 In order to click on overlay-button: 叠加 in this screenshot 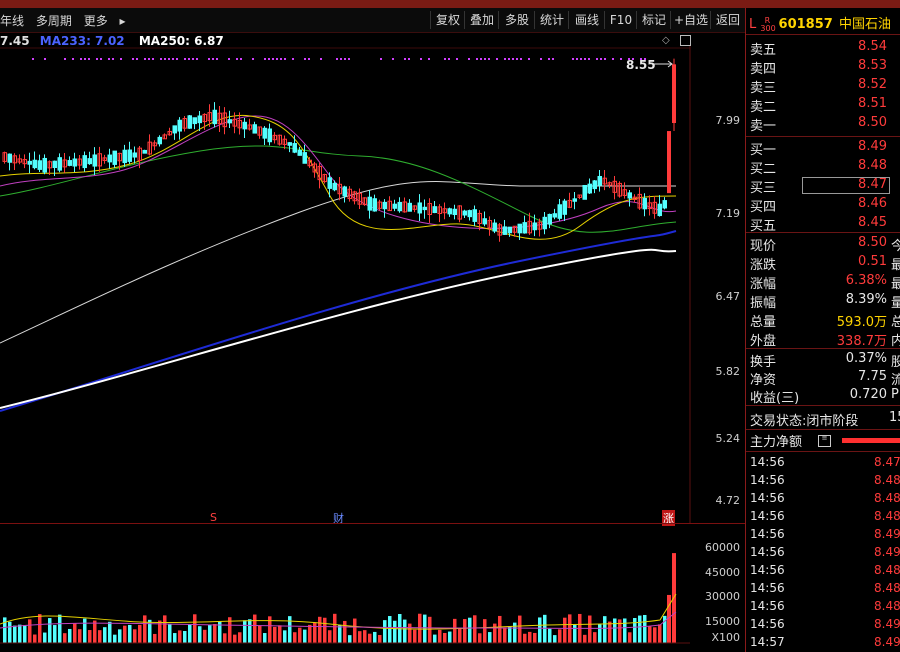, I will do `click(481, 20)`.